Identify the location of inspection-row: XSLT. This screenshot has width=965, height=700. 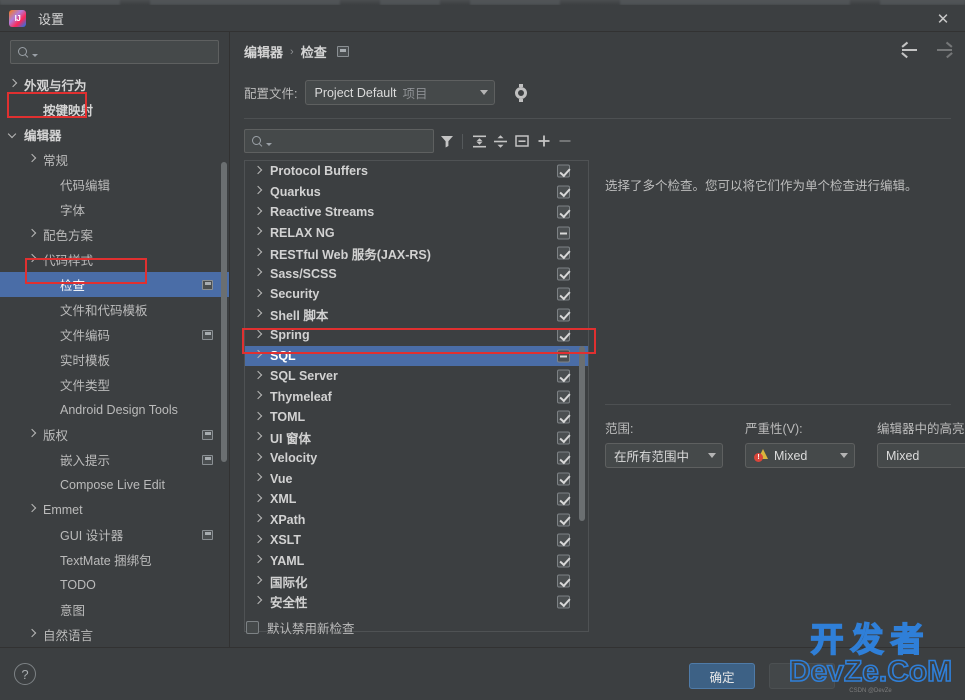
(416, 540).